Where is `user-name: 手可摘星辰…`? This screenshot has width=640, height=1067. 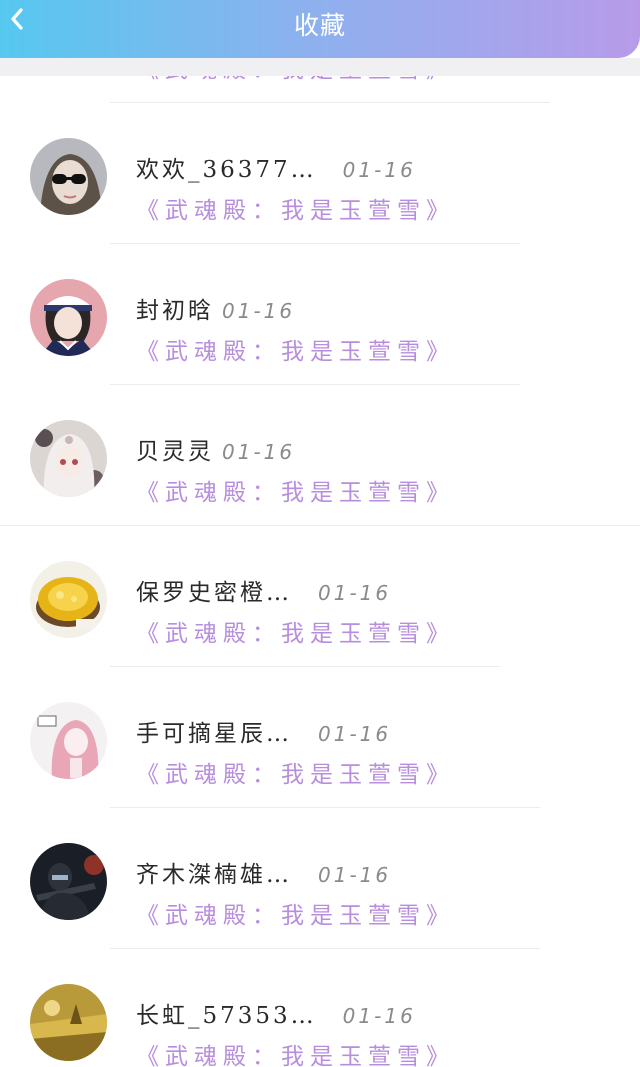
user-name: 手可摘星辰… is located at coordinates (214, 734).